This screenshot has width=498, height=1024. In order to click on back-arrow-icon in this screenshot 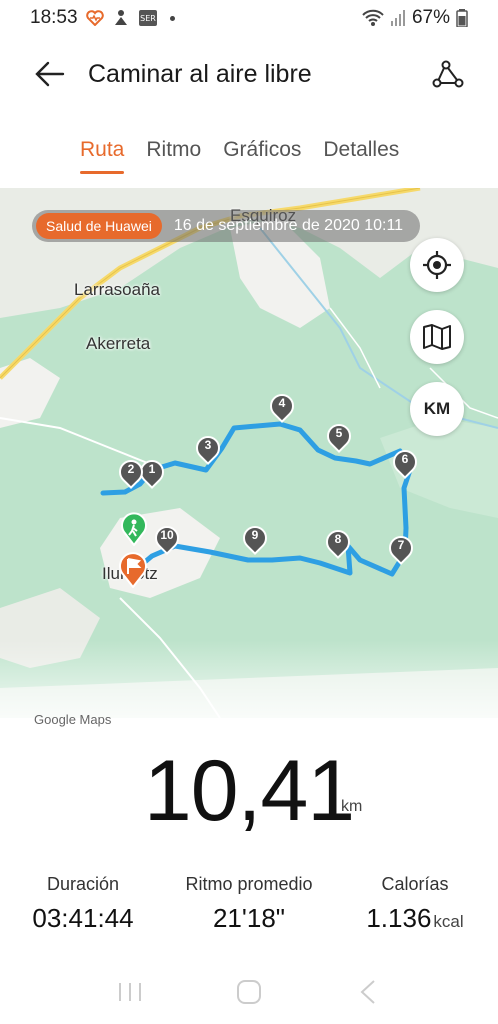, I will do `click(50, 74)`.